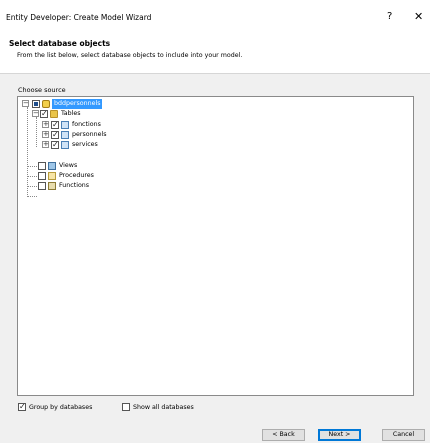 This screenshot has width=430, height=443. I want to click on tree-node-views: Views, so click(138, 166).